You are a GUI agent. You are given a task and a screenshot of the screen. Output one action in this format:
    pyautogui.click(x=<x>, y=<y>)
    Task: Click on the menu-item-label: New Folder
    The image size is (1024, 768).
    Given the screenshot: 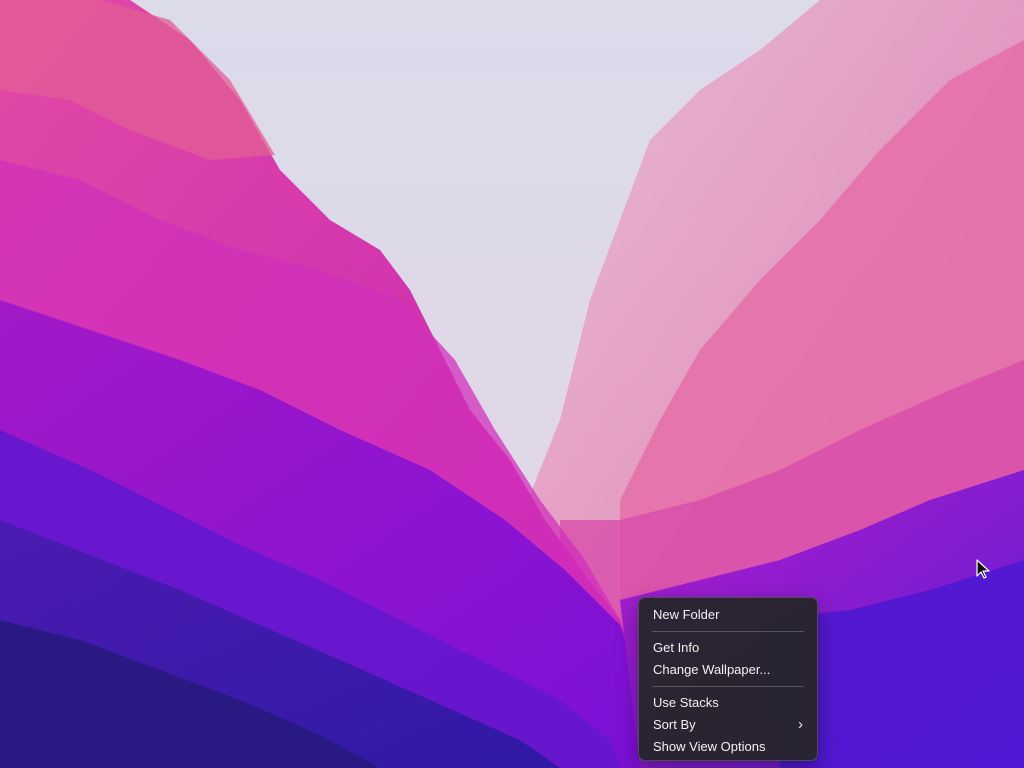 What is the action you would take?
    pyautogui.click(x=686, y=614)
    